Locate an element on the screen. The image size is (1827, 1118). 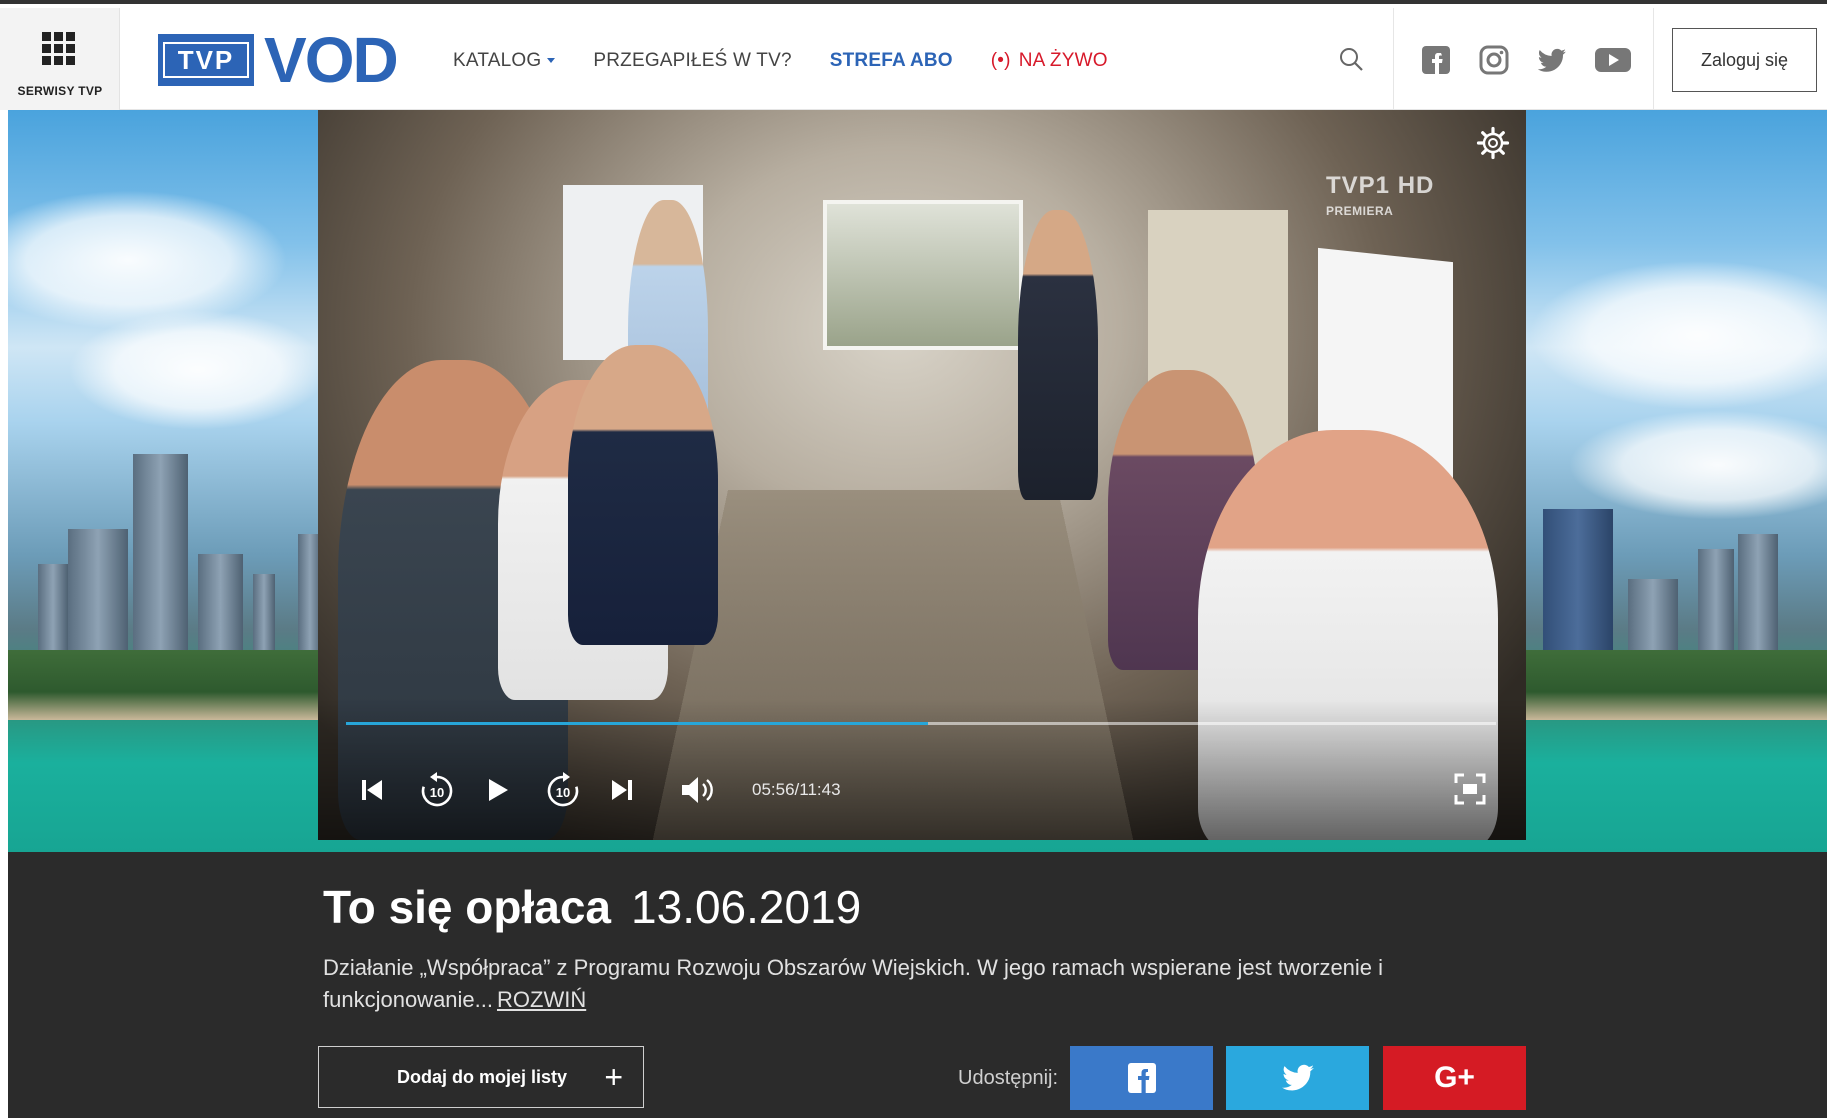
nav-na-zywo: (•) NA ŻYWO is located at coordinates (1049, 61).